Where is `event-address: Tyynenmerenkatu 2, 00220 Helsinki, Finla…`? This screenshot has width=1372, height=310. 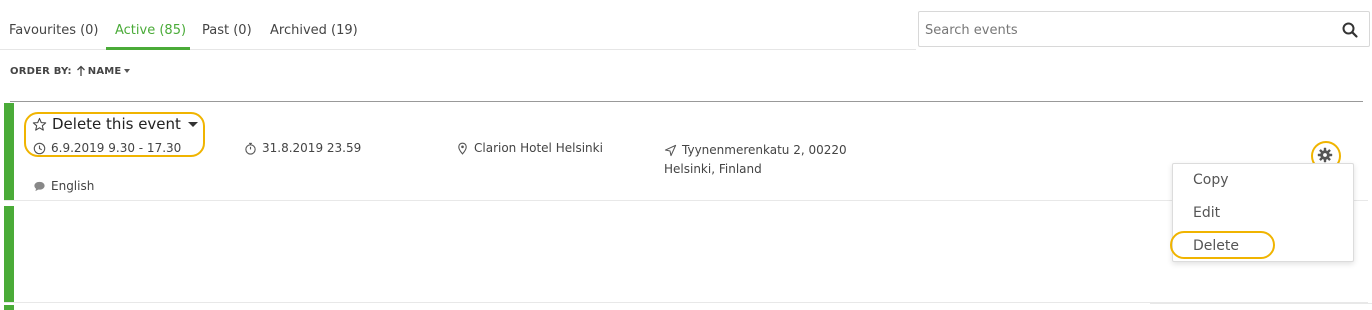 event-address: Tyynenmerenkatu 2, 00220 Helsinki, Finla… is located at coordinates (755, 160).